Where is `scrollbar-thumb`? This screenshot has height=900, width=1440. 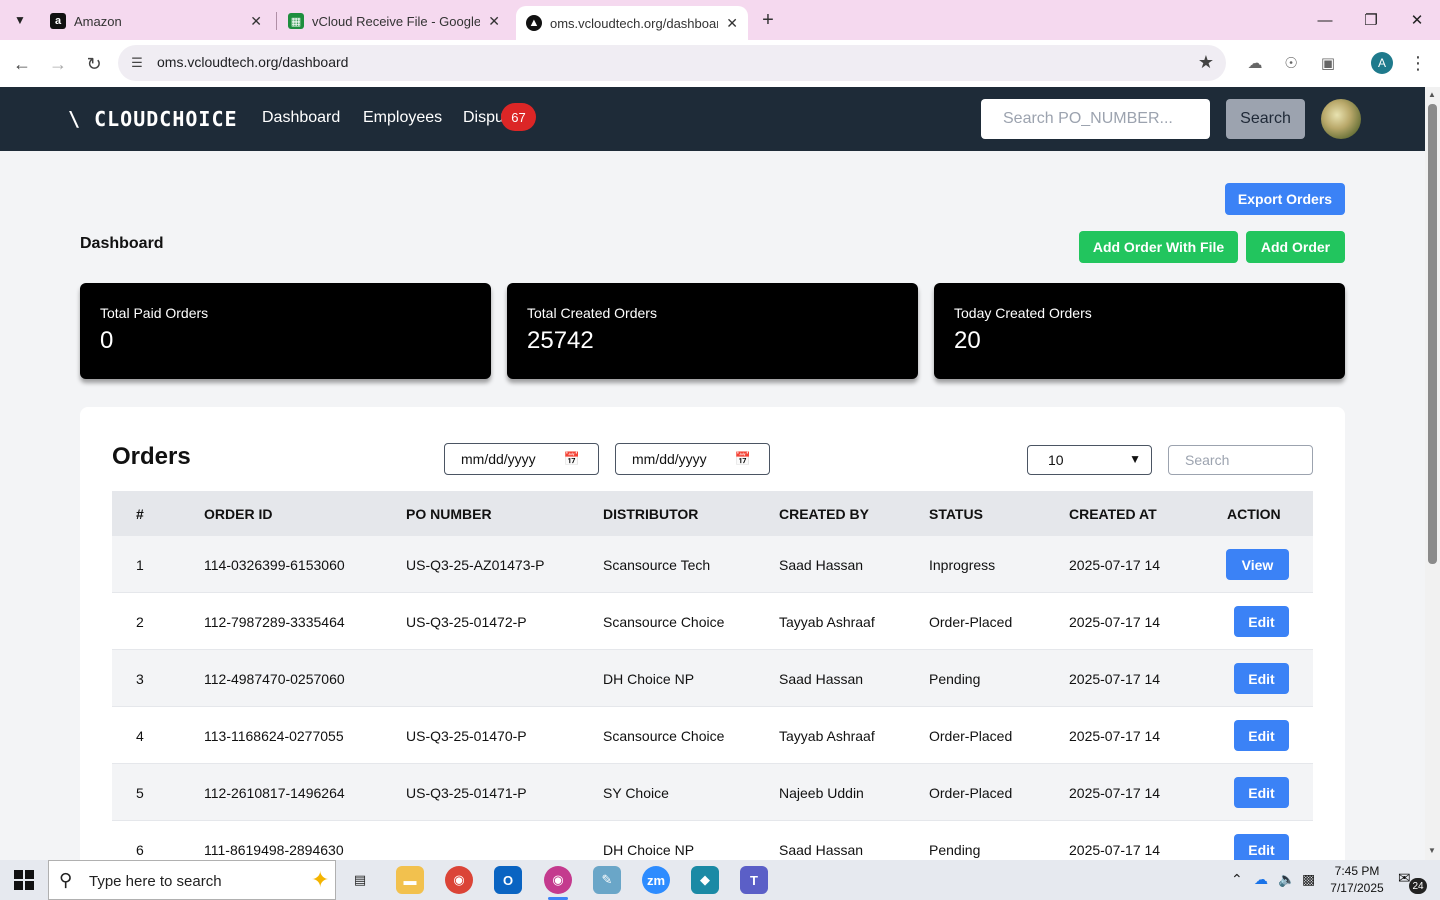
scrollbar-thumb is located at coordinates (1432, 334).